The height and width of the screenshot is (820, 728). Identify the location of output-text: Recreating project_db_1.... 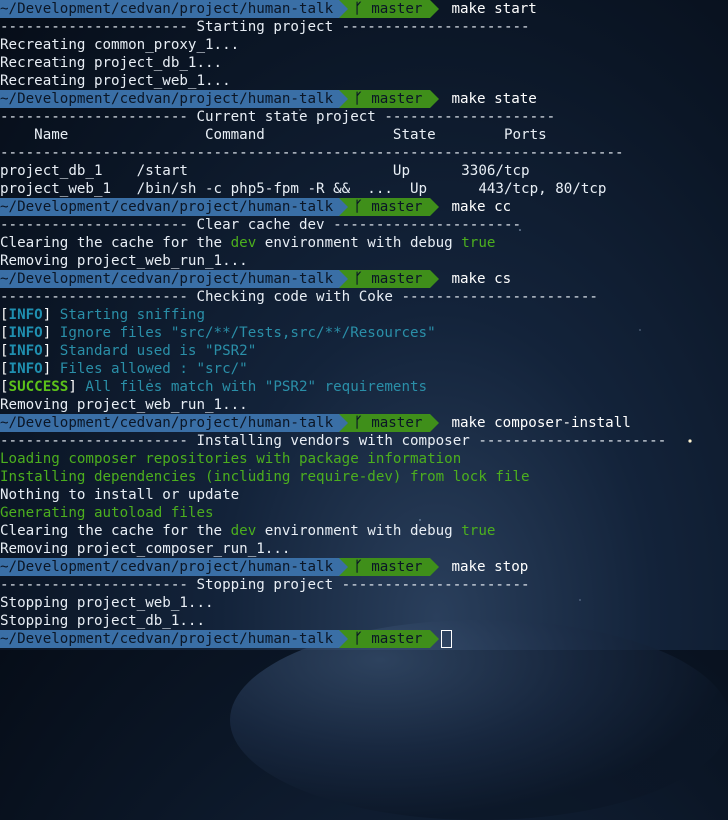
(111, 63).